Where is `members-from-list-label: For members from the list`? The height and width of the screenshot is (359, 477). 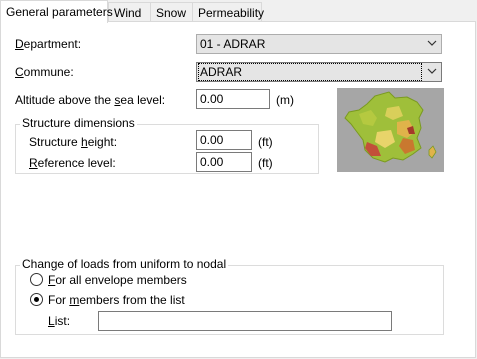 members-from-list-label: For members from the list is located at coordinates (116, 300).